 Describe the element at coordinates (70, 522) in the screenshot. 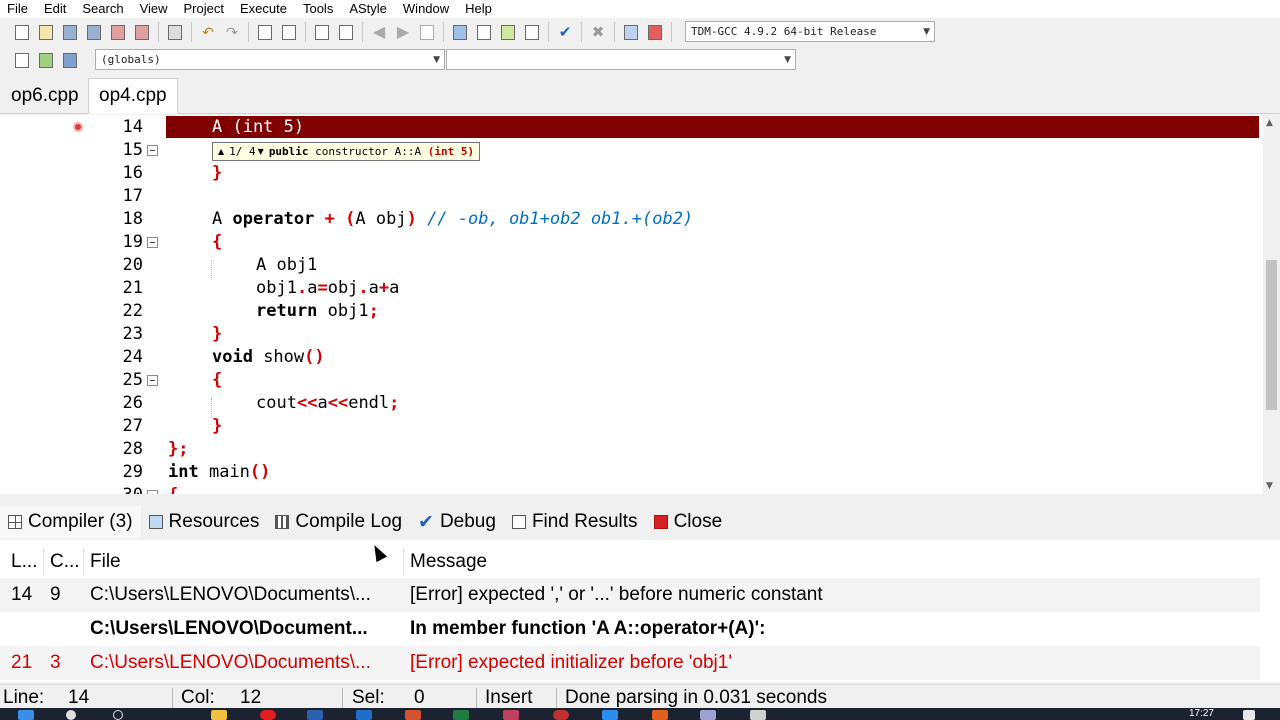

I see `tab-compiler: Compiler (3)` at that location.